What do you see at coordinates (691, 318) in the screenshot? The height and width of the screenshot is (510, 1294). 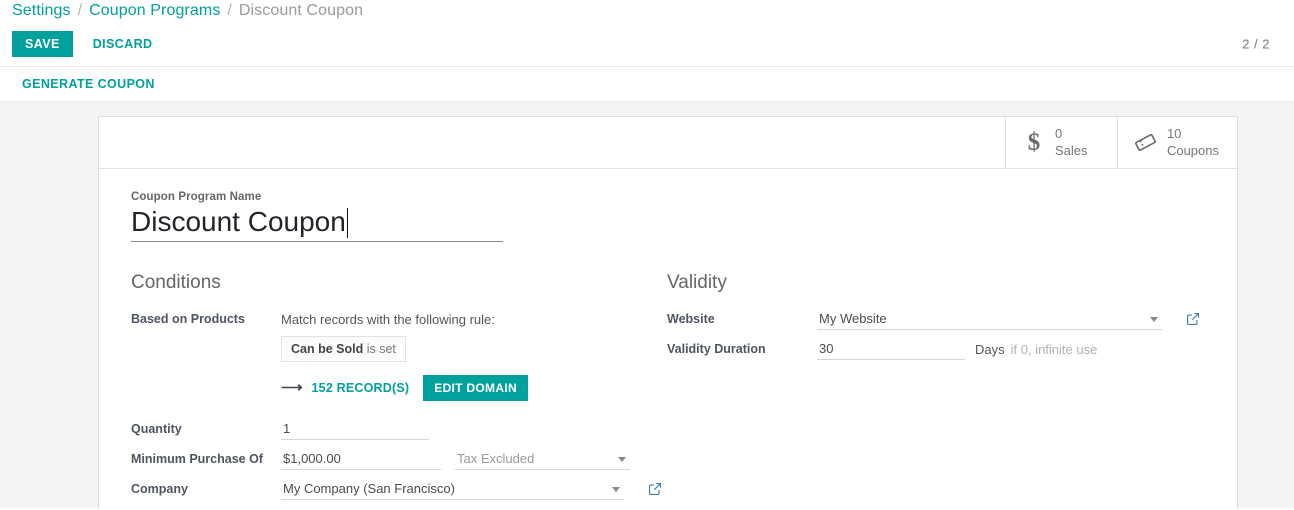 I see `website-label: Website` at bounding box center [691, 318].